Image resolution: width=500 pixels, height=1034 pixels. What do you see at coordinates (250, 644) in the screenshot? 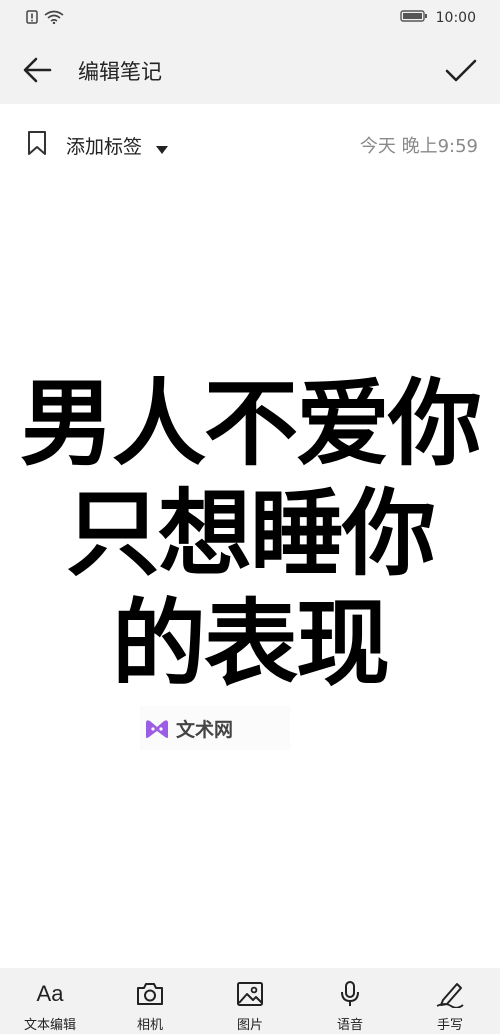
I see `note-line-3: 的表现` at bounding box center [250, 644].